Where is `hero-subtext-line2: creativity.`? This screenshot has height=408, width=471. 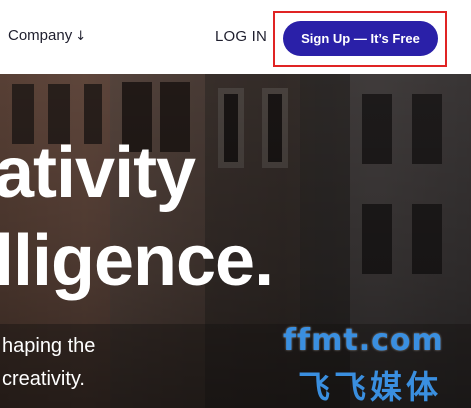 hero-subtext-line2: creativity. is located at coordinates (43, 379).